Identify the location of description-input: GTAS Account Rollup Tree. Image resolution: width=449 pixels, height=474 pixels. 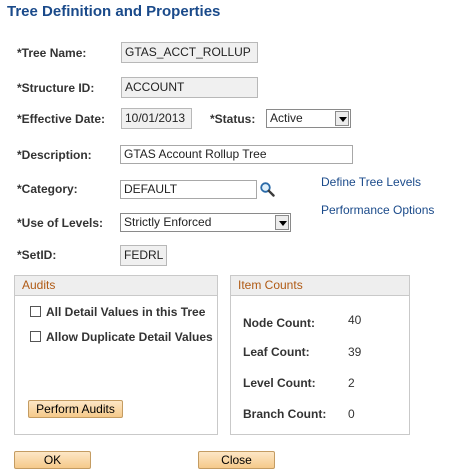
(236, 154).